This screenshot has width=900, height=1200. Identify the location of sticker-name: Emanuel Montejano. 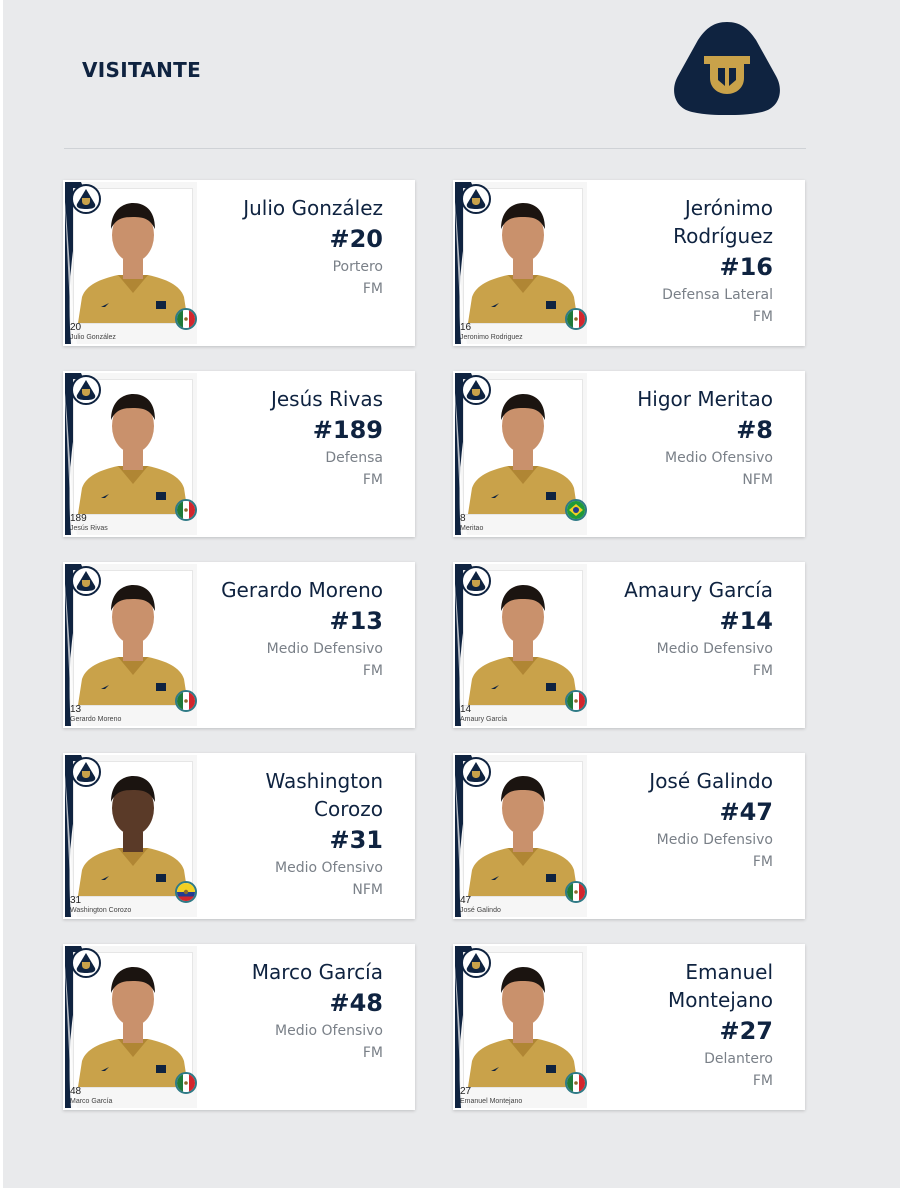
(491, 1101).